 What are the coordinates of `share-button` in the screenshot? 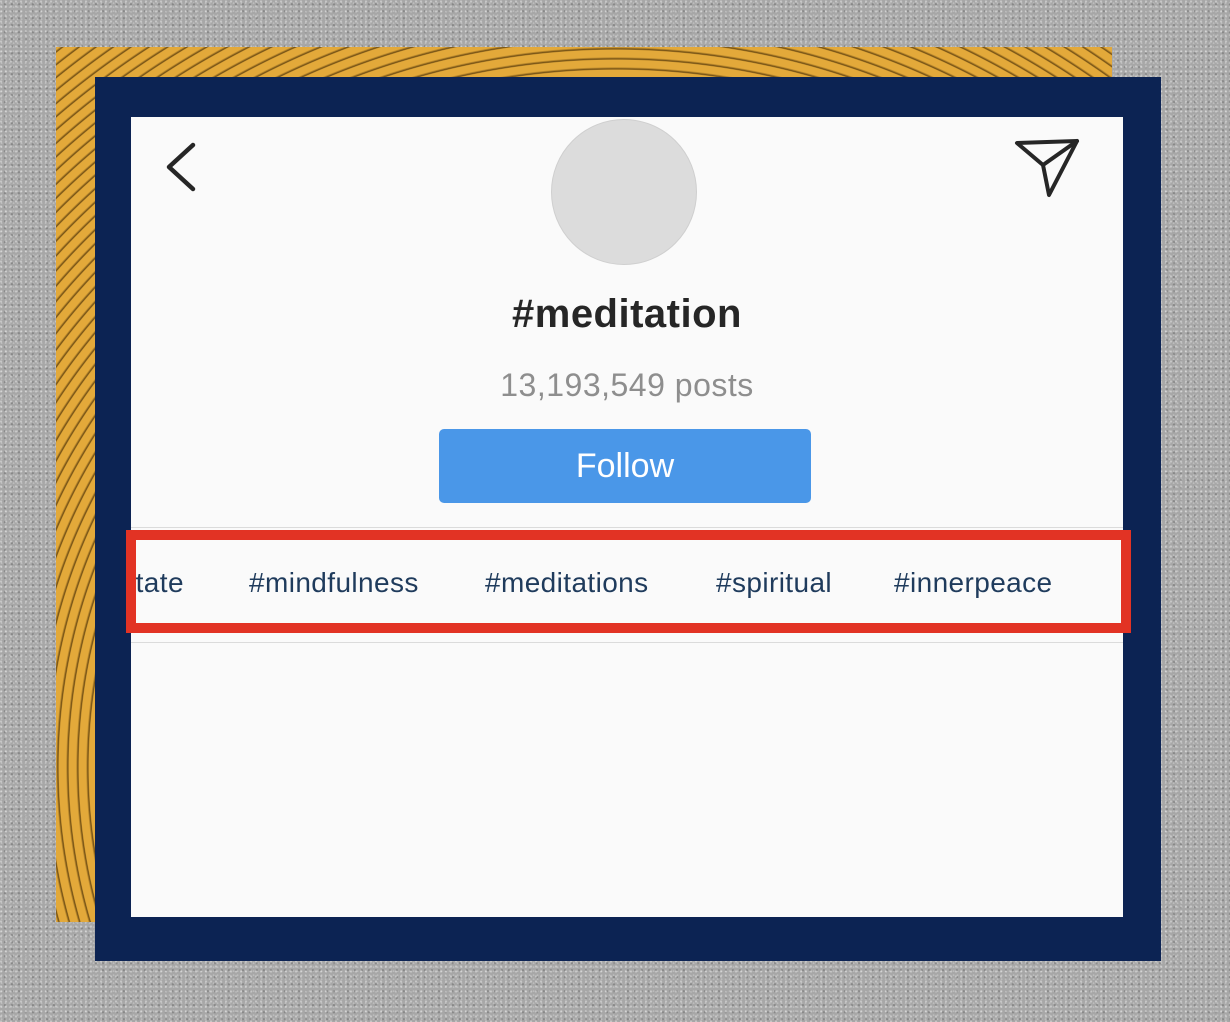 It's located at (1048, 168).